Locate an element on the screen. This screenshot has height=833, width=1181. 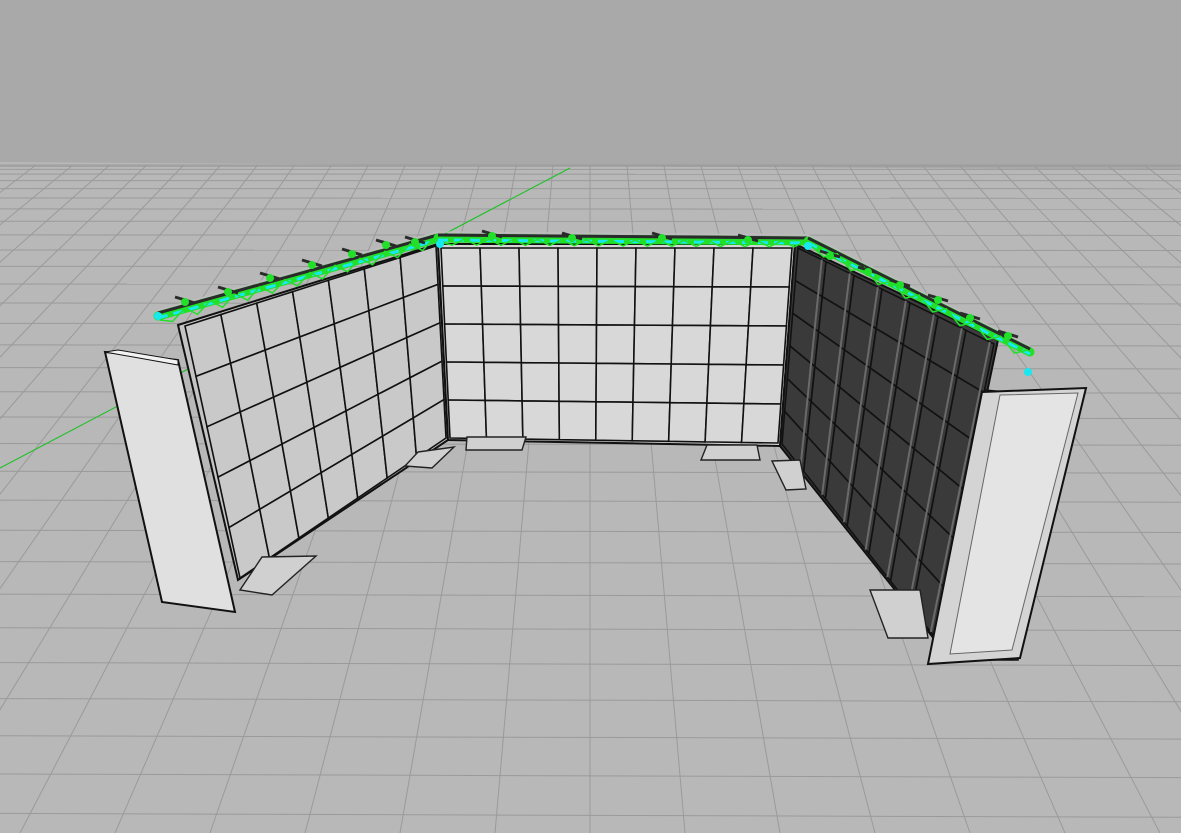
back-wall is located at coordinates (616, 345).